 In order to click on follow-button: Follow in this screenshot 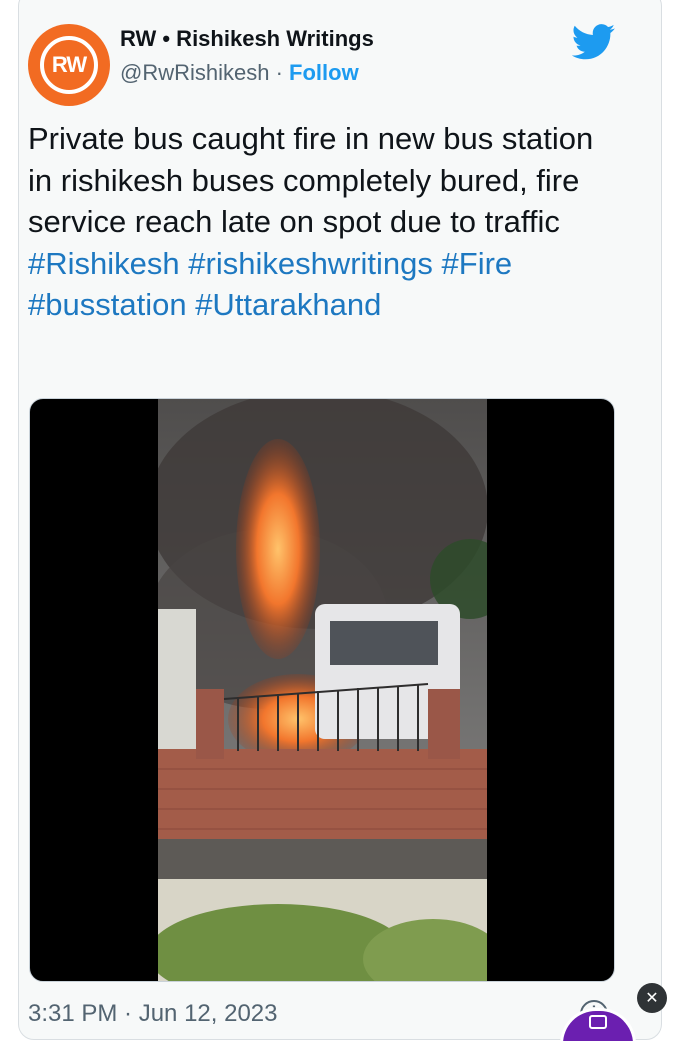, I will do `click(324, 72)`.